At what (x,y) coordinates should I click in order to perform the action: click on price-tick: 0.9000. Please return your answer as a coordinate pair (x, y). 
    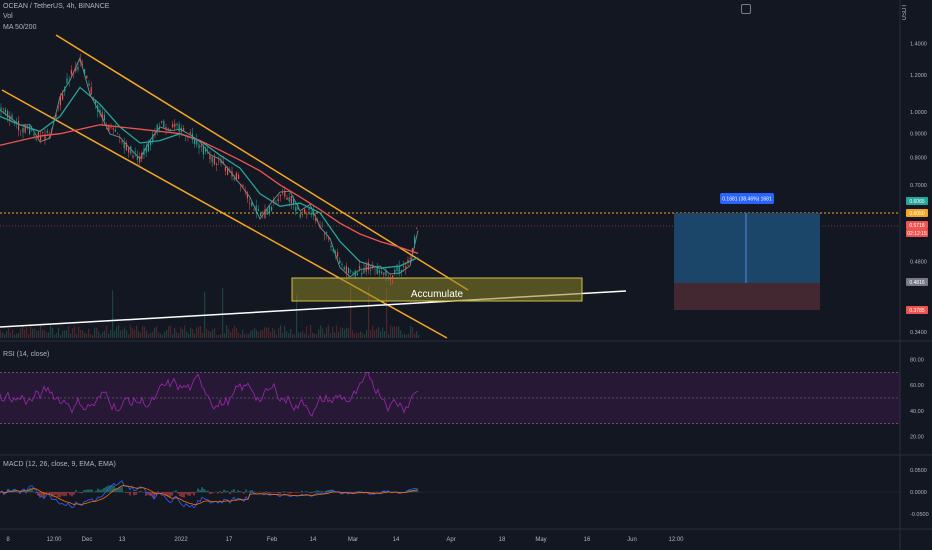
    Looking at the image, I should click on (918, 135).